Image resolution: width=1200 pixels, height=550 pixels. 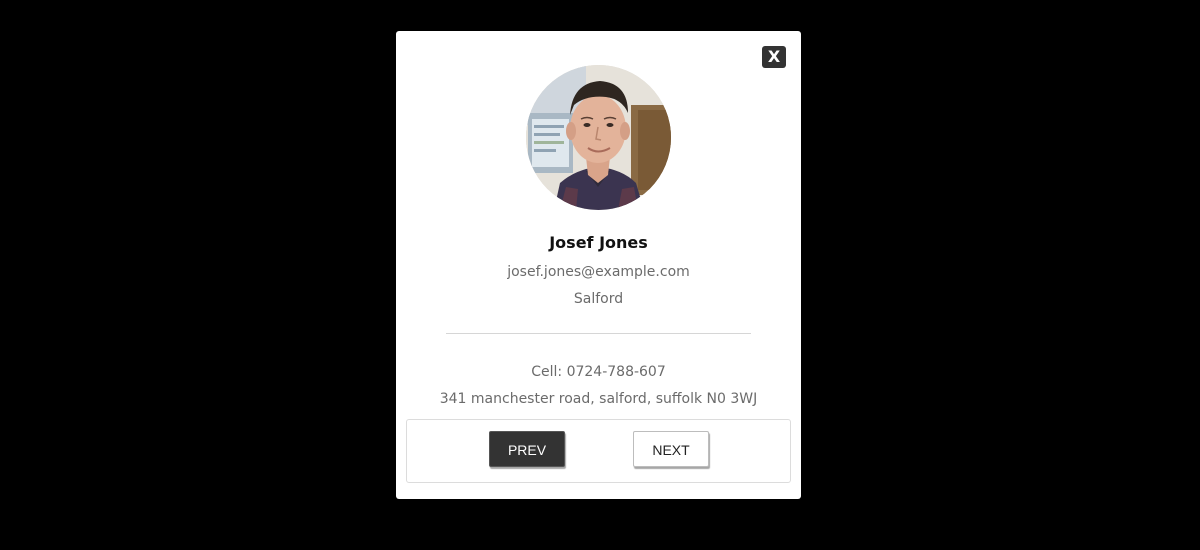 What do you see at coordinates (598, 272) in the screenshot?
I see `contact-email: josef.jones@example.com` at bounding box center [598, 272].